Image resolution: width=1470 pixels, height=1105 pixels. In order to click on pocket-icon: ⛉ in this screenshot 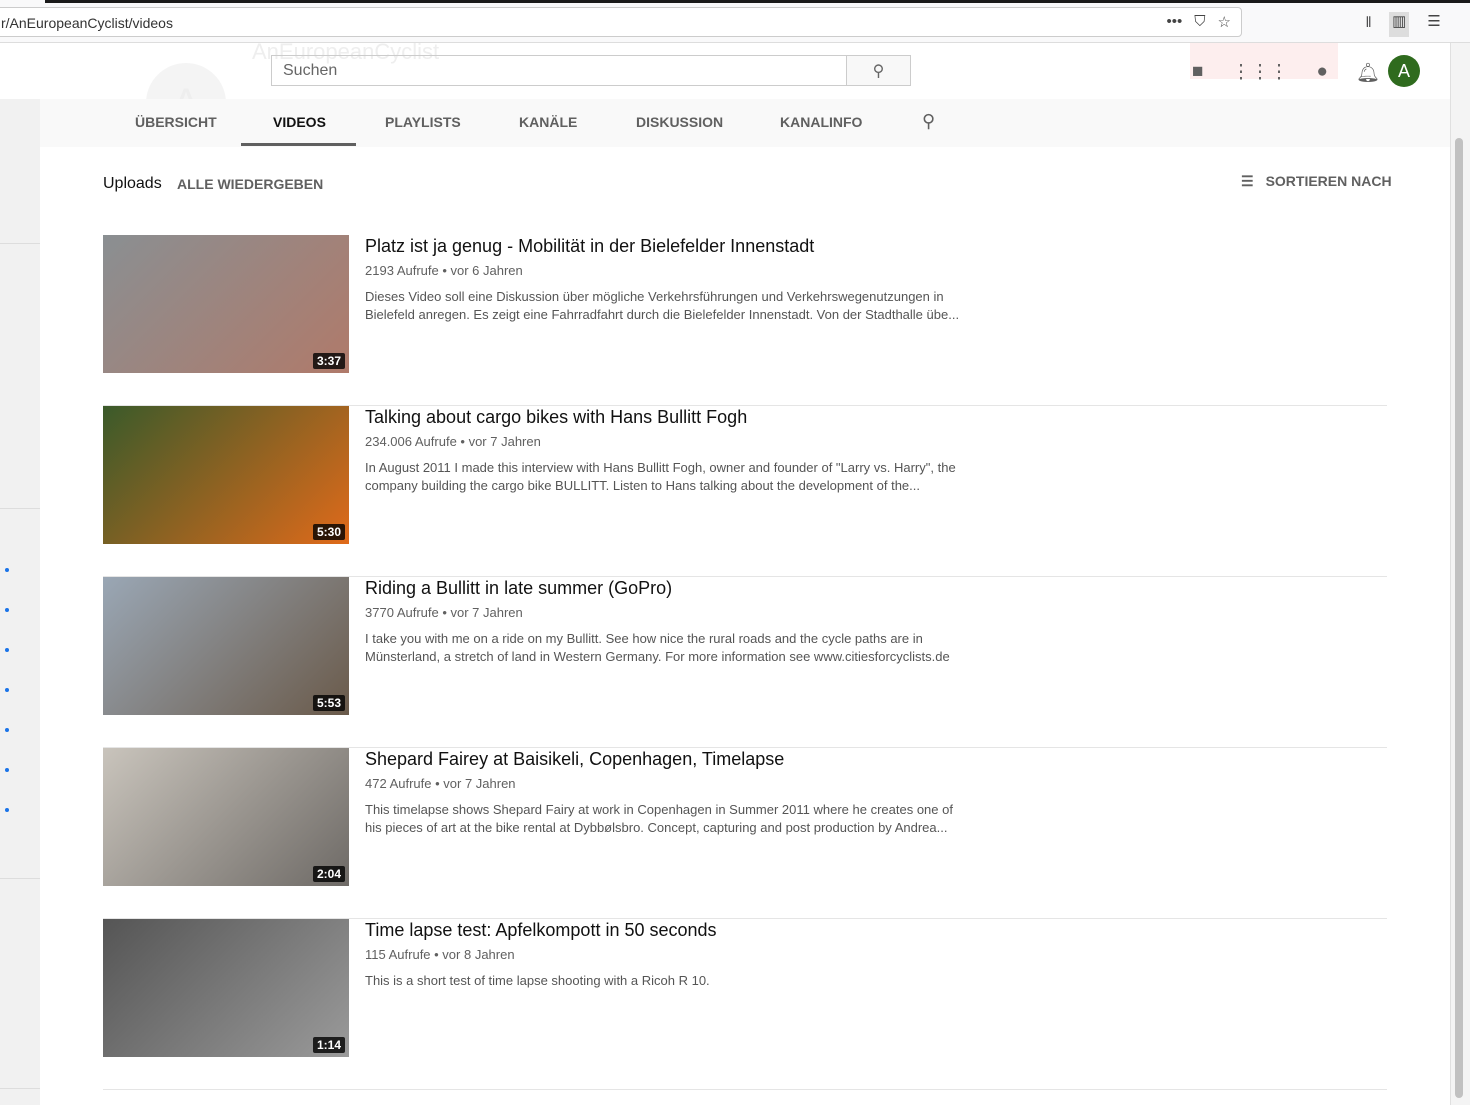, I will do `click(1199, 22)`.